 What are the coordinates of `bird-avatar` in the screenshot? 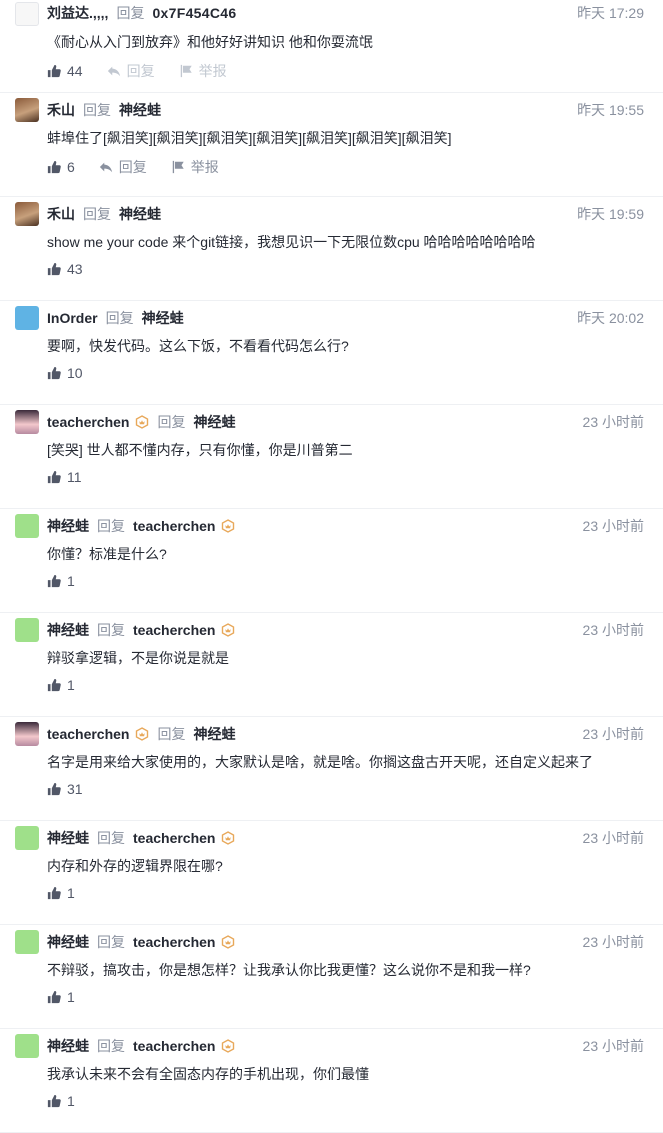 It's located at (27, 318).